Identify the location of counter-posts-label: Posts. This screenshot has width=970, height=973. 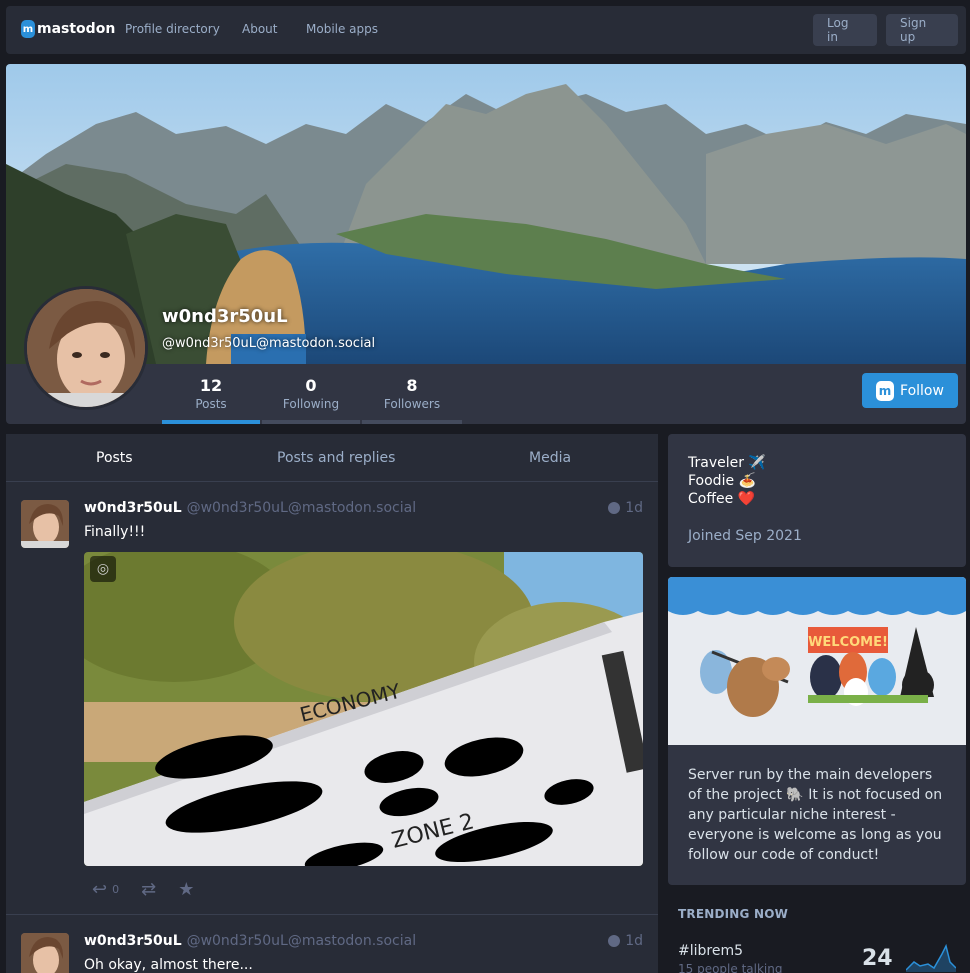
(211, 404).